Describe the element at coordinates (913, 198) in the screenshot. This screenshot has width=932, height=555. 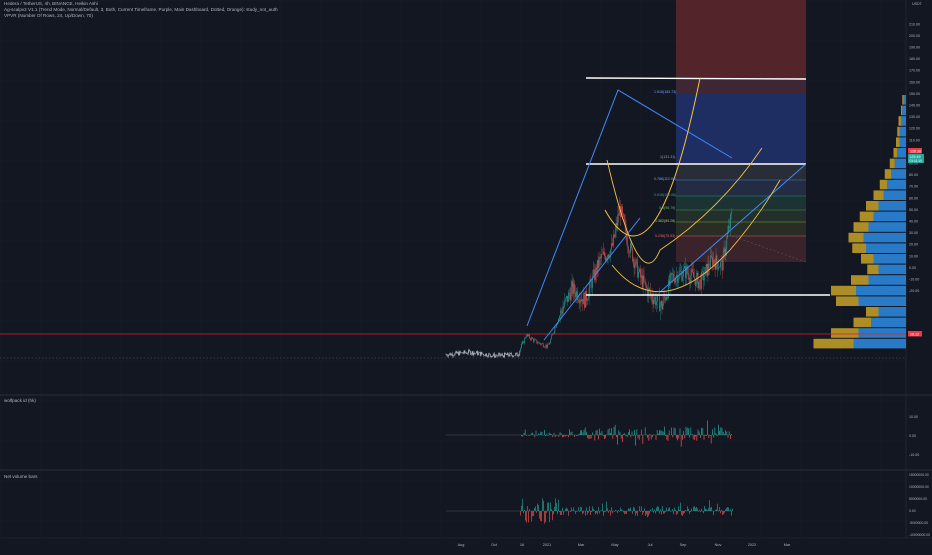
I see `price-axis-tick: 60.00` at that location.